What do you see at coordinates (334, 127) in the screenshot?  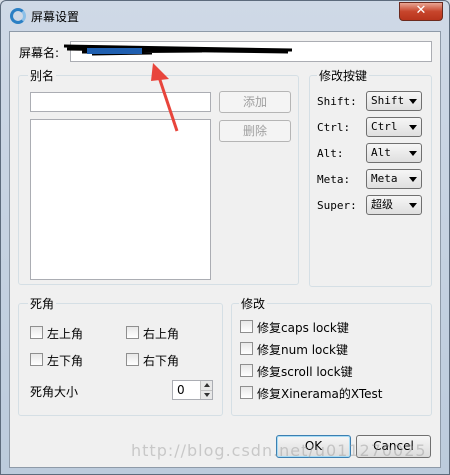 I see `ctrl-label: Ctrl:` at bounding box center [334, 127].